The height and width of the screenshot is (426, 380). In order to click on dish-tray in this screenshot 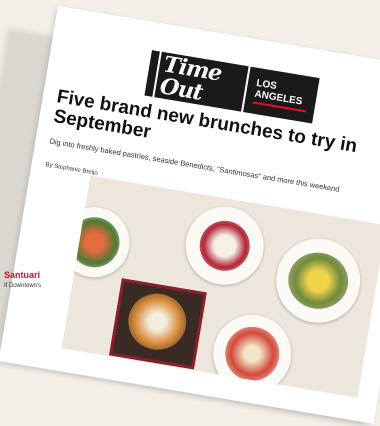, I will do `click(158, 324)`.